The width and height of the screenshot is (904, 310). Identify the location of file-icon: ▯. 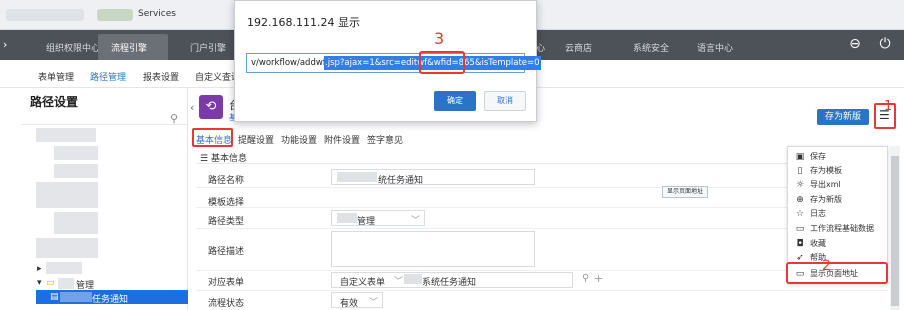
(800, 171).